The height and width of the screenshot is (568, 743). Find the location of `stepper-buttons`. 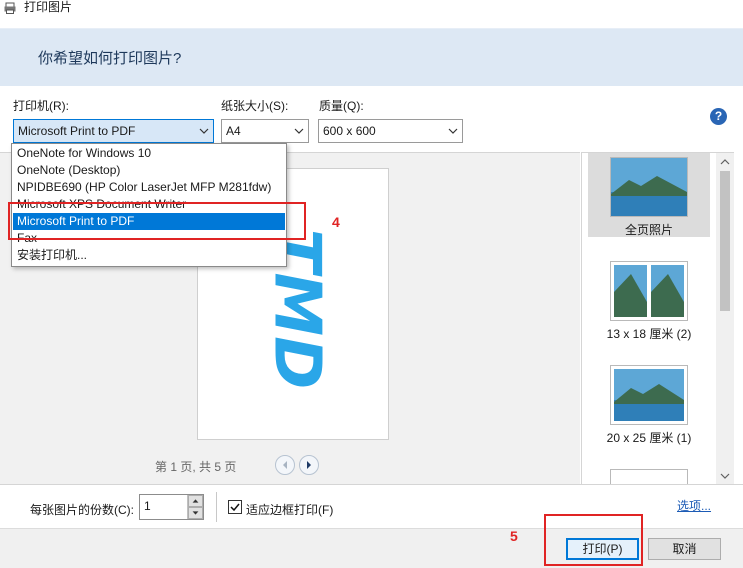

stepper-buttons is located at coordinates (195, 507).